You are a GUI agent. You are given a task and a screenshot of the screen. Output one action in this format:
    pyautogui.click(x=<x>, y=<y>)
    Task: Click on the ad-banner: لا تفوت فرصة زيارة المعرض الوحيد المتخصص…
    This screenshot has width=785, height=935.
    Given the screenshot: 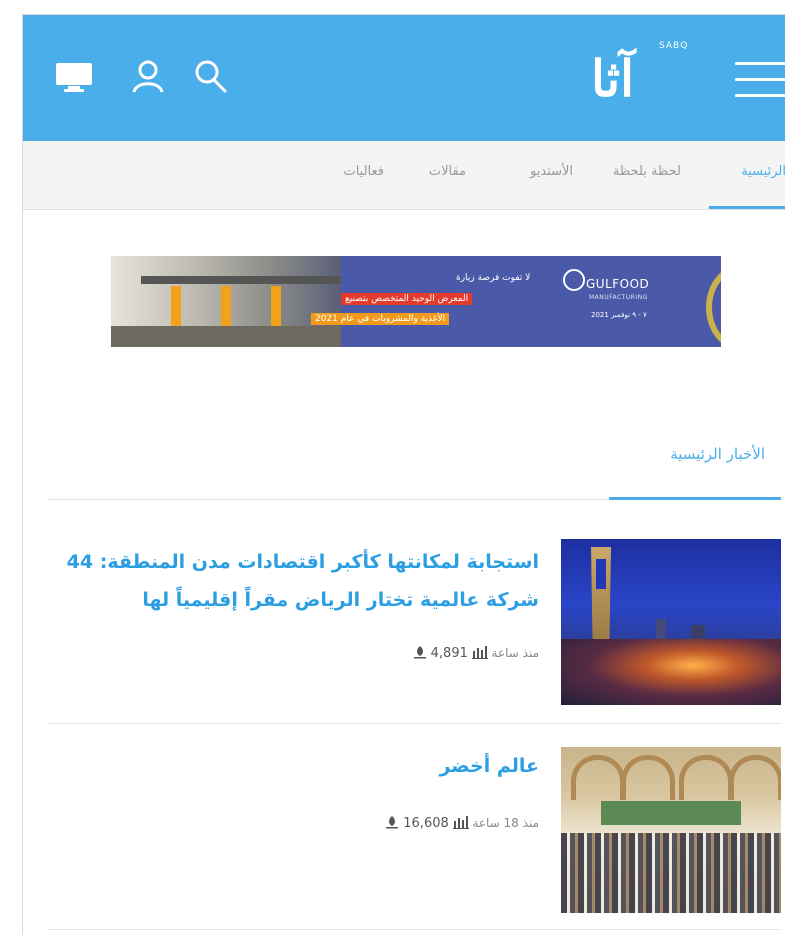 What is the action you would take?
    pyautogui.click(x=416, y=301)
    